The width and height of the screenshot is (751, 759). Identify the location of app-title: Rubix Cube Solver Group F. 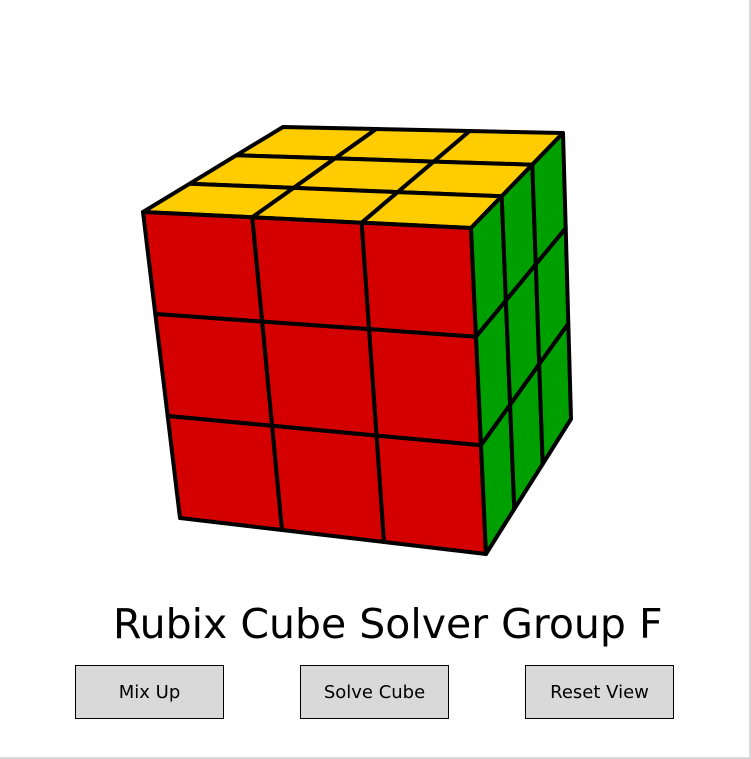
(388, 624).